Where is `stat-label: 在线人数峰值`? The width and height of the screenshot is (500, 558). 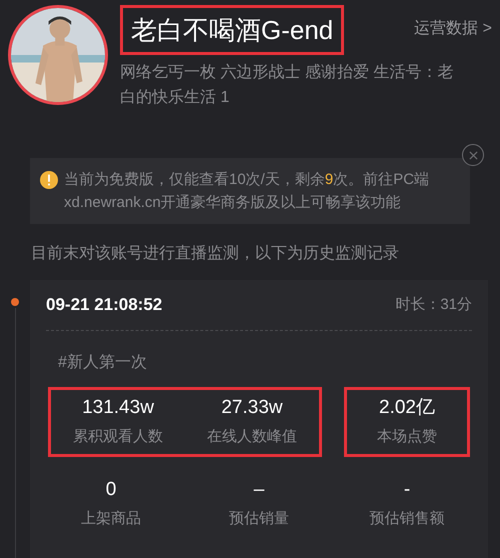
stat-label: 在线人数峰值 is located at coordinates (252, 436).